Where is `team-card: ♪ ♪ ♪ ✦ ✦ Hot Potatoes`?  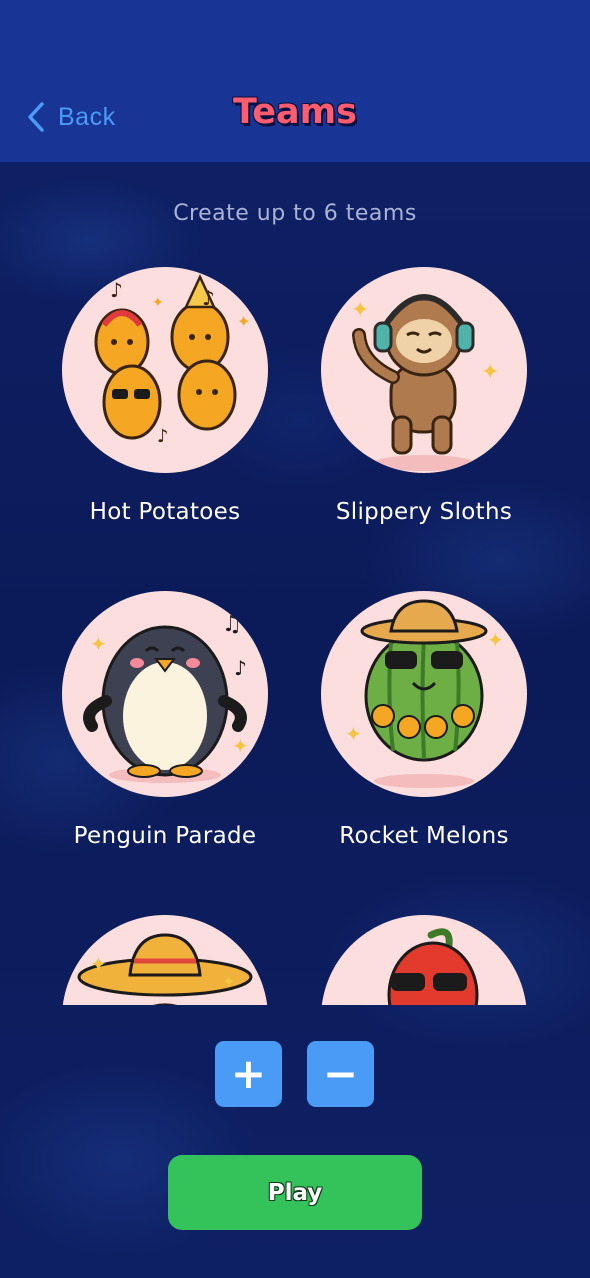 team-card: ♪ ♪ ♪ ✦ ✦ Hot Potatoes is located at coordinates (165, 396).